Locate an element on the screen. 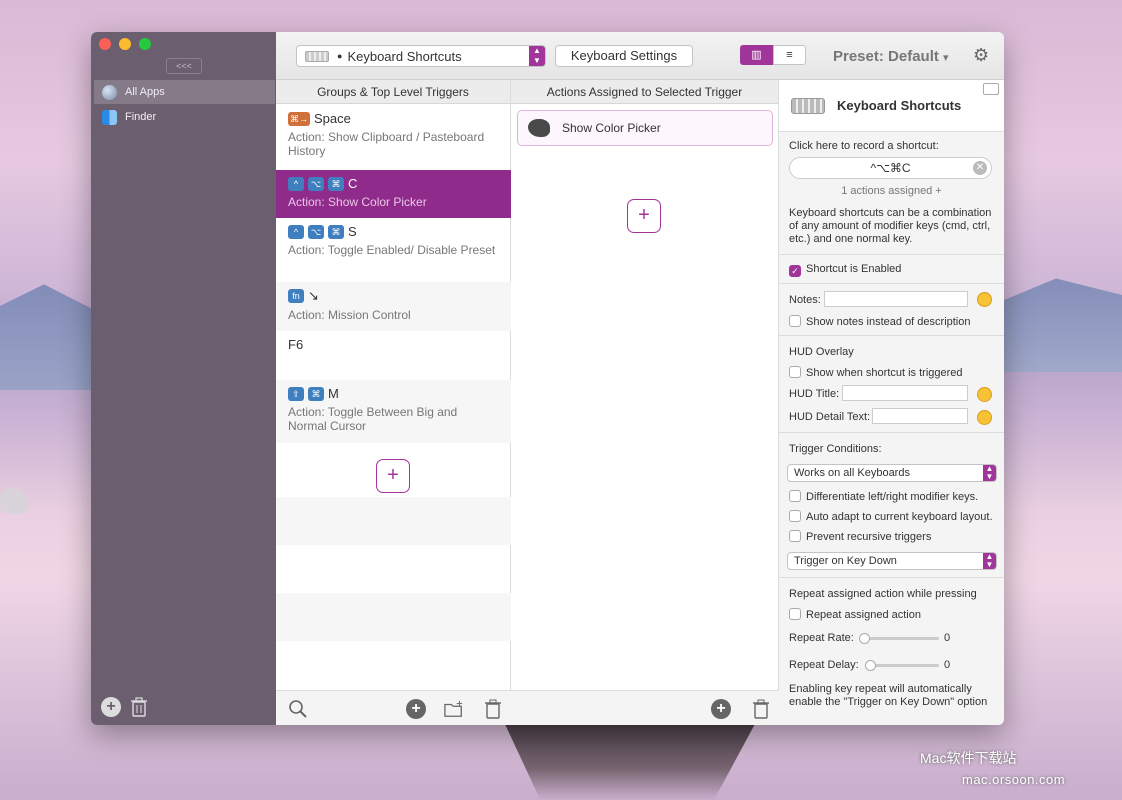 This screenshot has height=800, width=1122. shortcut-enabled-checkbox: ✓ Shortcut is Enabled is located at coordinates (891, 270).